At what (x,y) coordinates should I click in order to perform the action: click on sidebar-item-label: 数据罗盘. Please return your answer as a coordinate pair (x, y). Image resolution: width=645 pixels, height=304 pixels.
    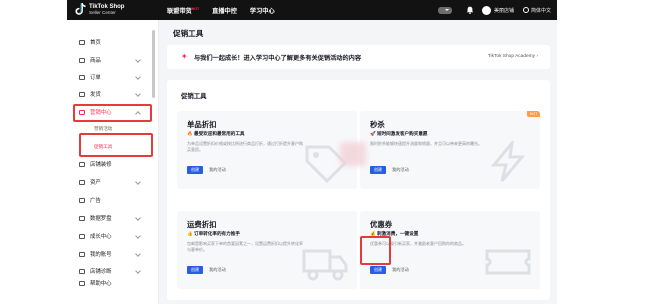
    Looking at the image, I should click on (101, 219).